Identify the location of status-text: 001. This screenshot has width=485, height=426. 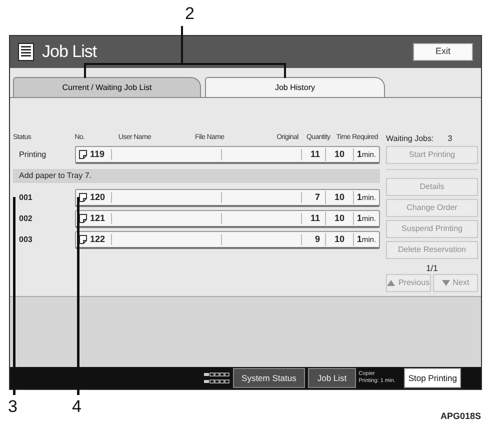
(26, 198).